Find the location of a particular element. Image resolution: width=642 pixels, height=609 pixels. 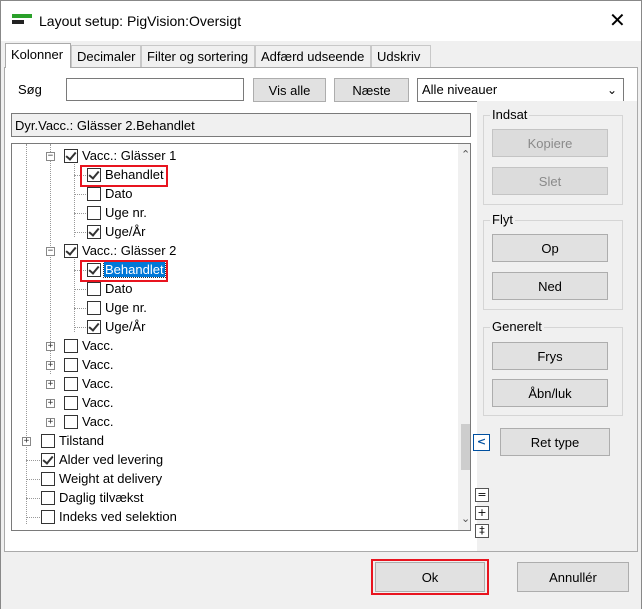

close-icon: ✕ is located at coordinates (617, 21).